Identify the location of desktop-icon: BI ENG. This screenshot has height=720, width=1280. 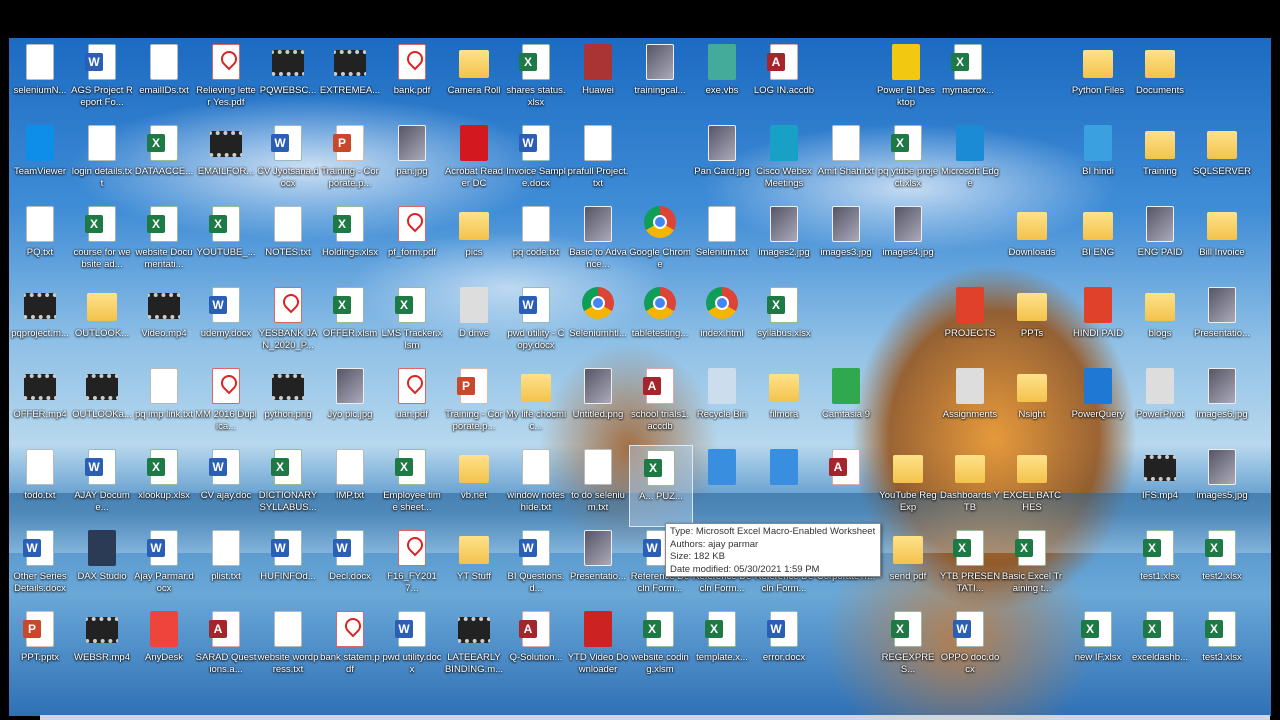
(1098, 242).